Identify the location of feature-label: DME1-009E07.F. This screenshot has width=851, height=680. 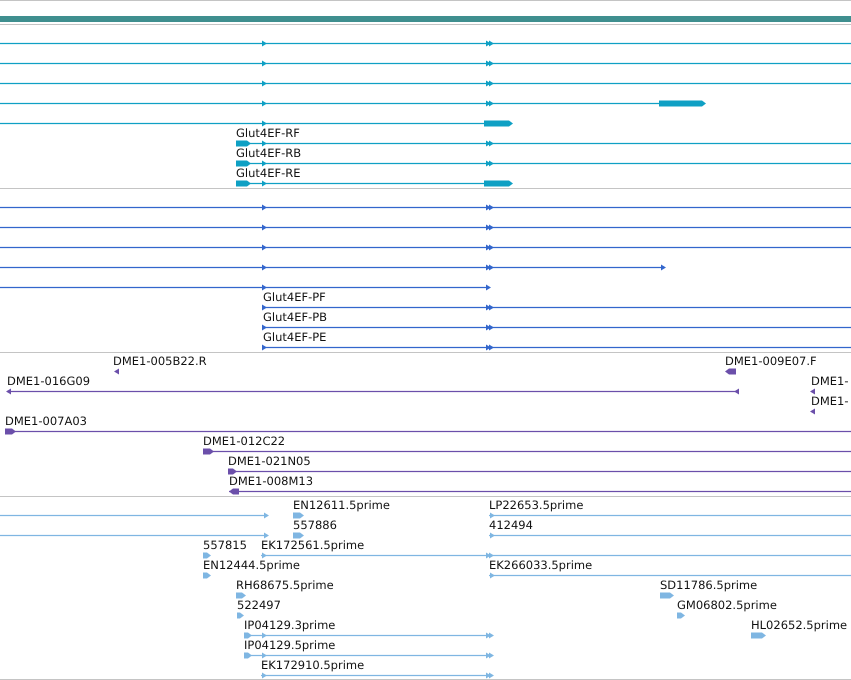
(771, 361).